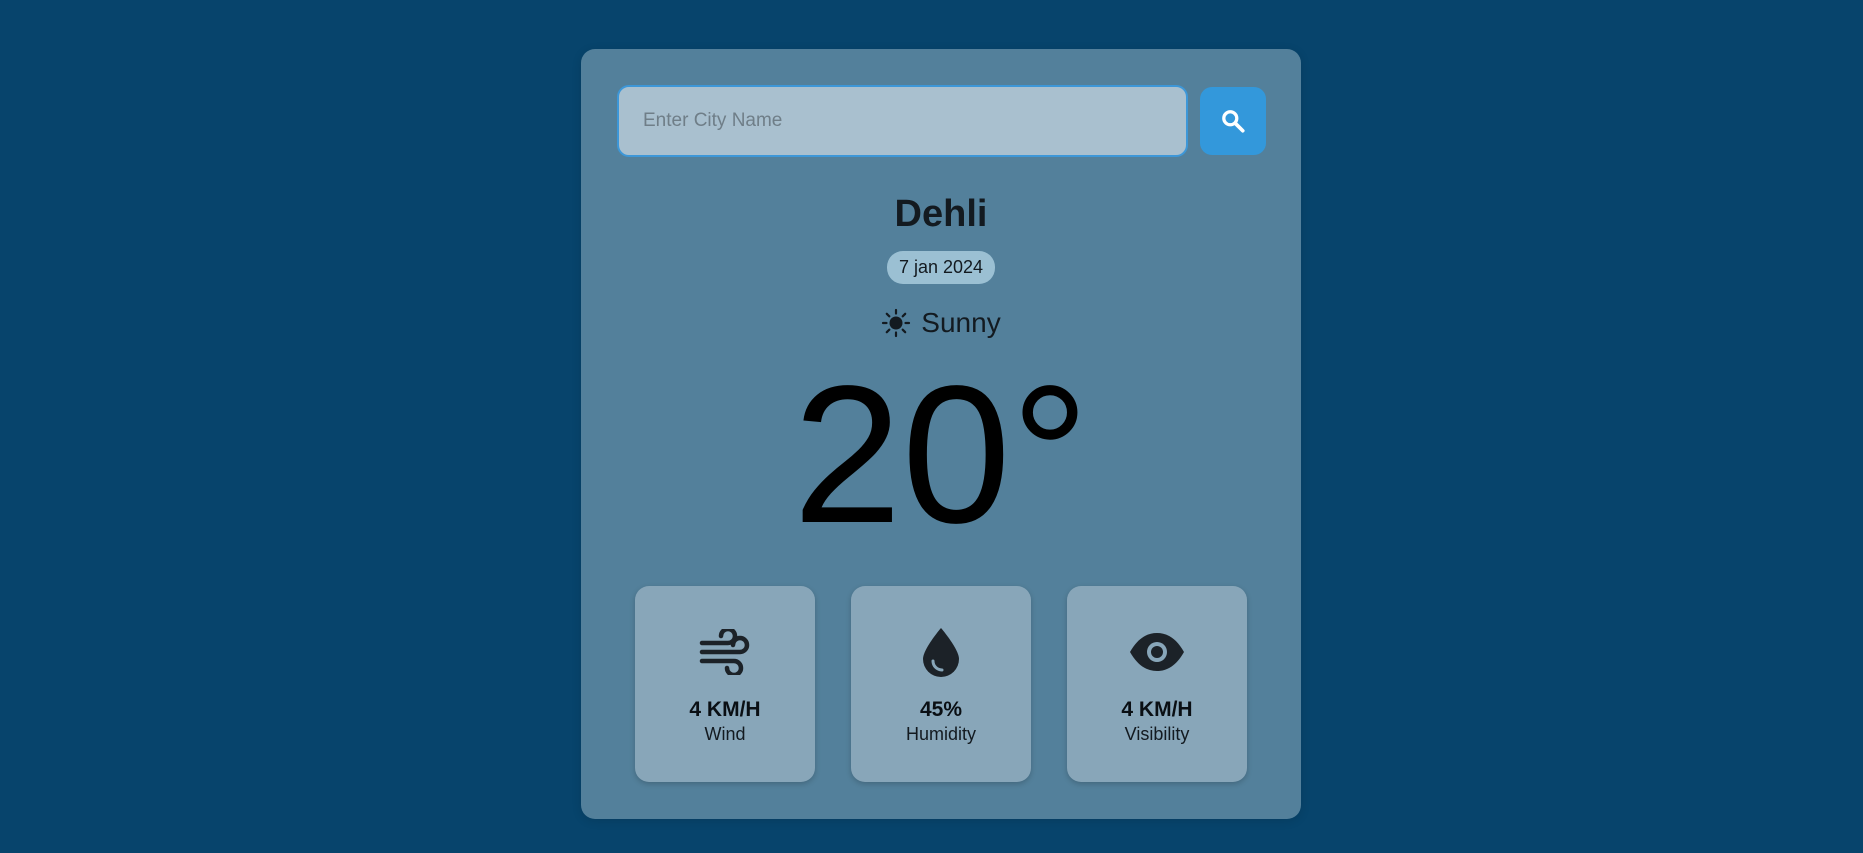  Describe the element at coordinates (941, 454) in the screenshot. I see `temperature-value: 20°` at that location.